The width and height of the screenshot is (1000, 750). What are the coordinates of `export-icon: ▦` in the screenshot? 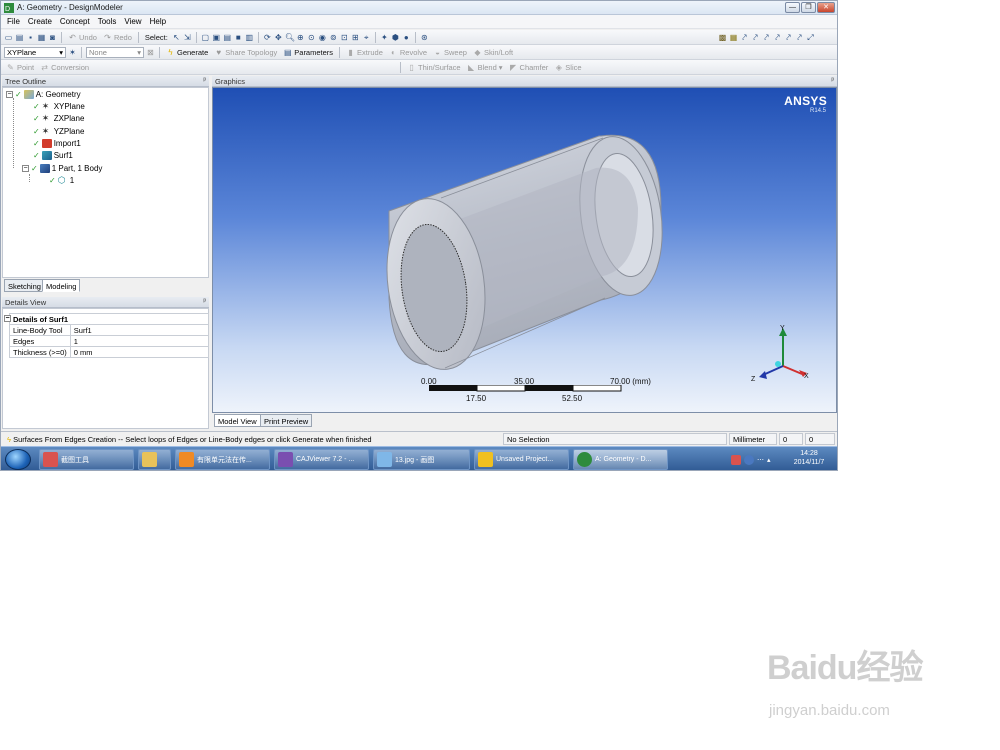 It's located at (41, 37).